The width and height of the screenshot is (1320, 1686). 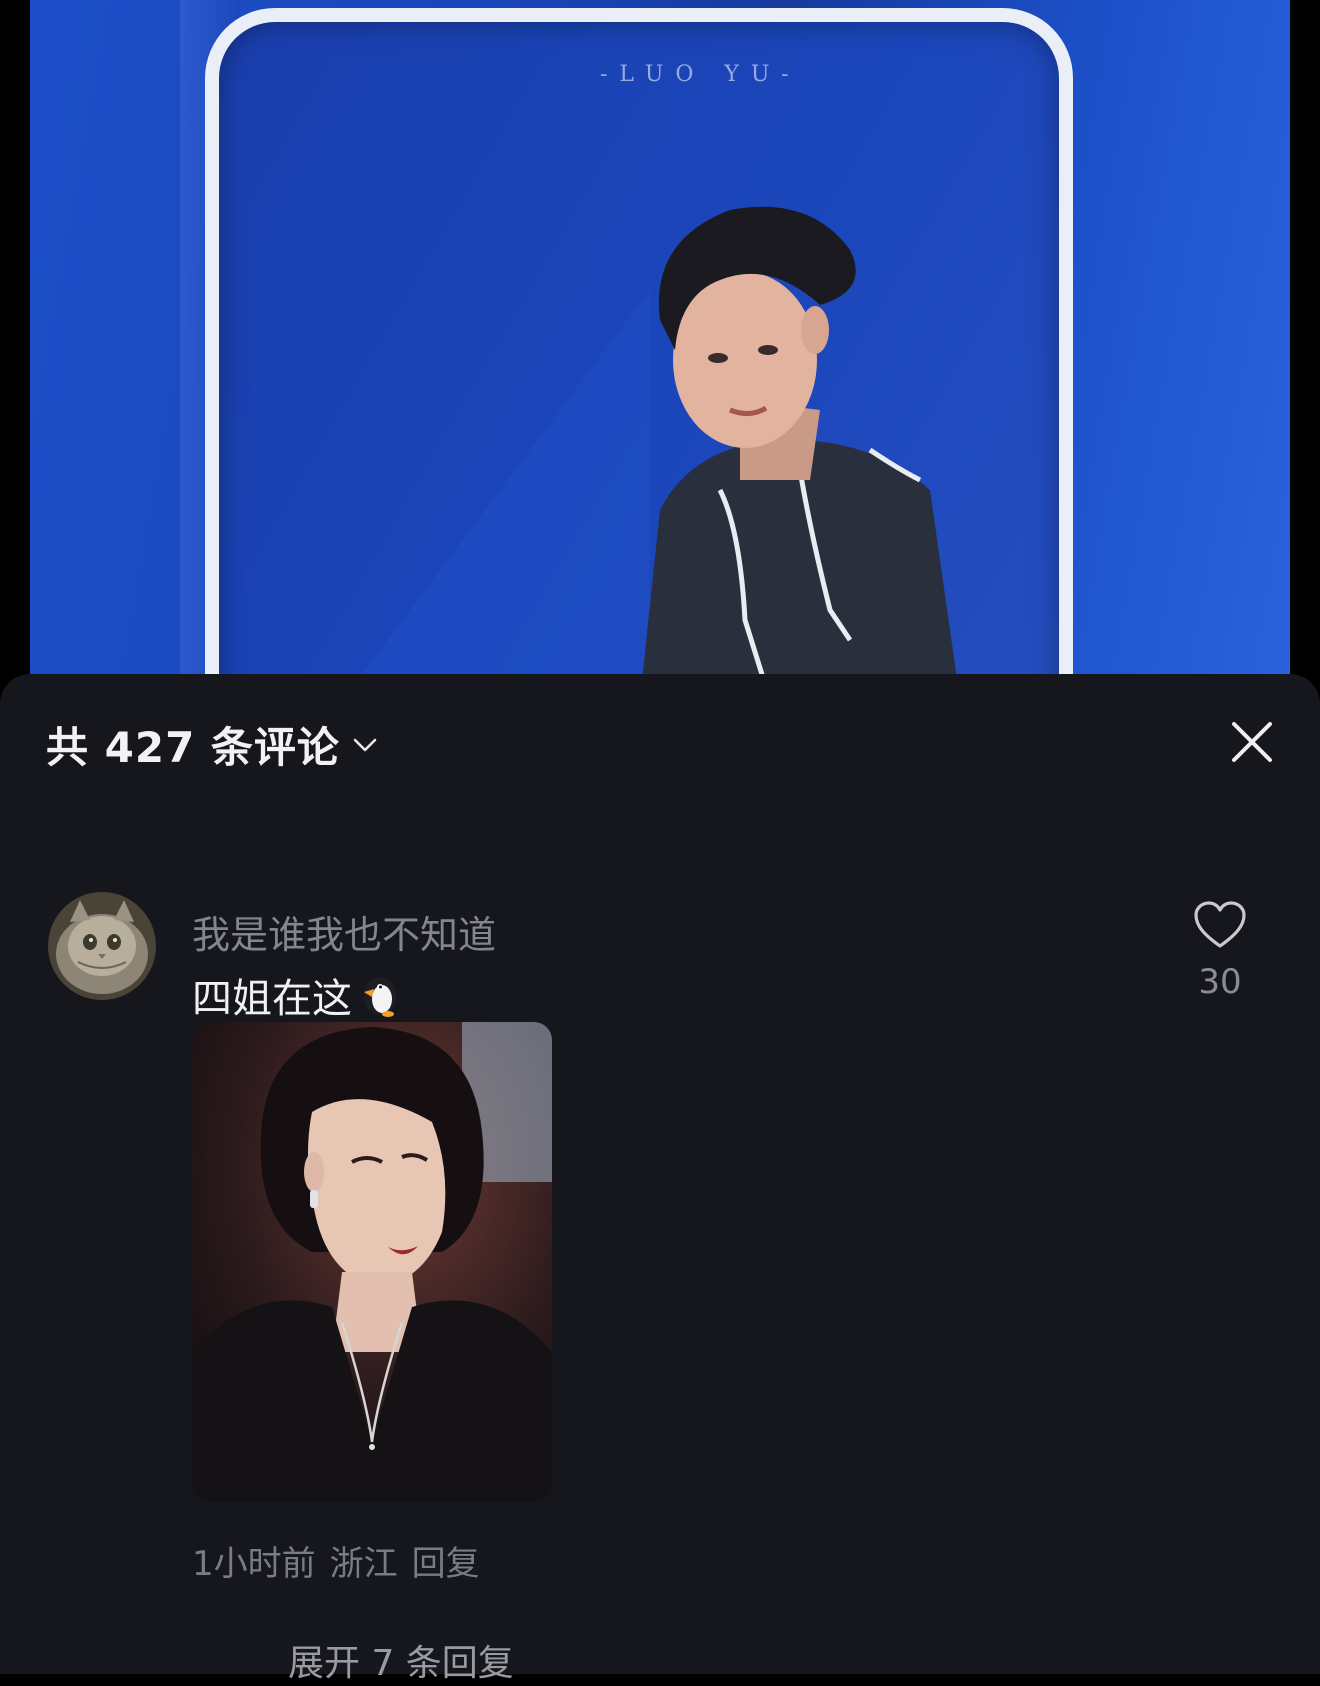 What do you see at coordinates (1252, 742) in the screenshot?
I see `close-icon` at bounding box center [1252, 742].